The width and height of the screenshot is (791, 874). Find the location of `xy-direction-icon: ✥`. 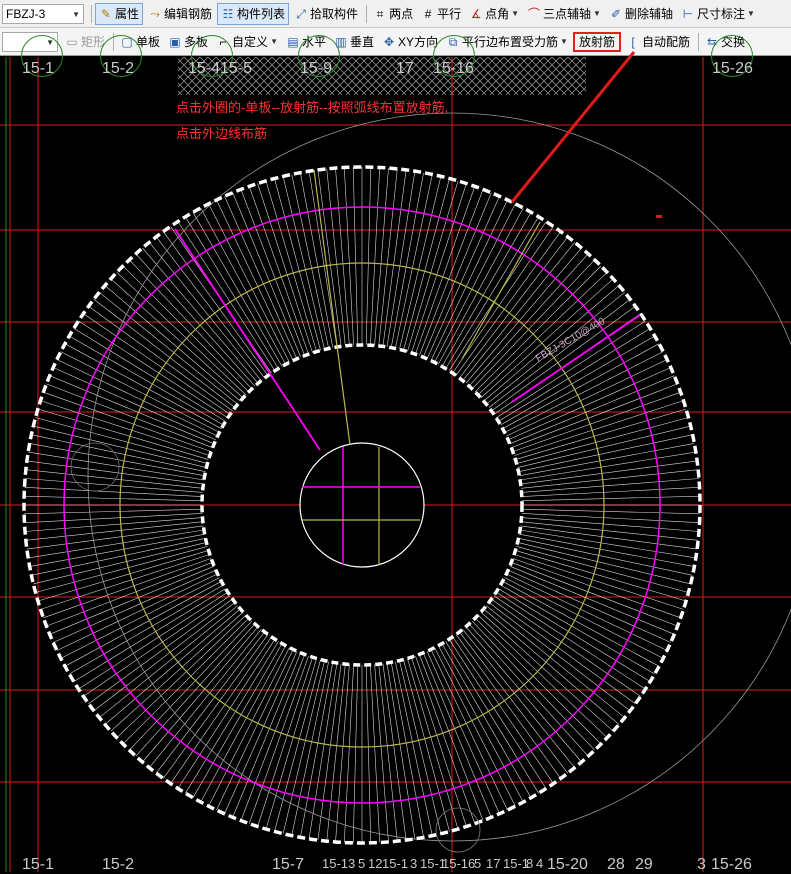

xy-direction-icon: ✥ is located at coordinates (389, 41).